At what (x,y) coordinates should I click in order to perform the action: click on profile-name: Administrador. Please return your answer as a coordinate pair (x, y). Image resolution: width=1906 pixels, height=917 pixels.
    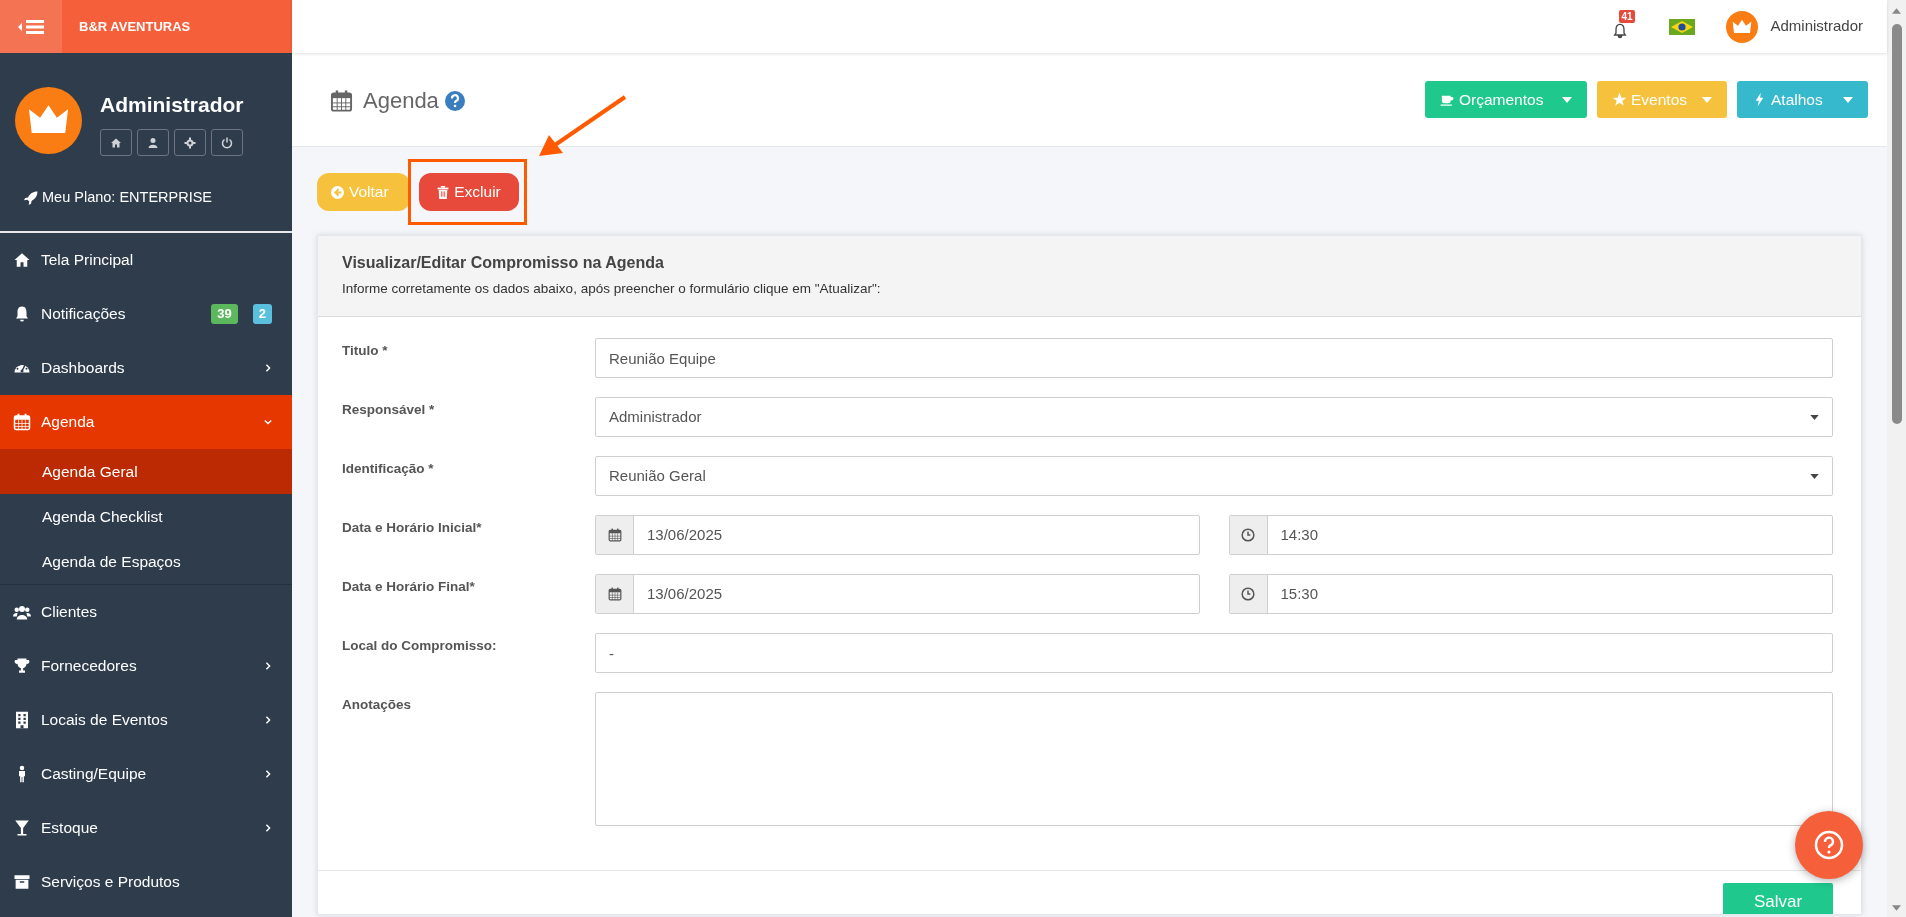
    Looking at the image, I should click on (172, 105).